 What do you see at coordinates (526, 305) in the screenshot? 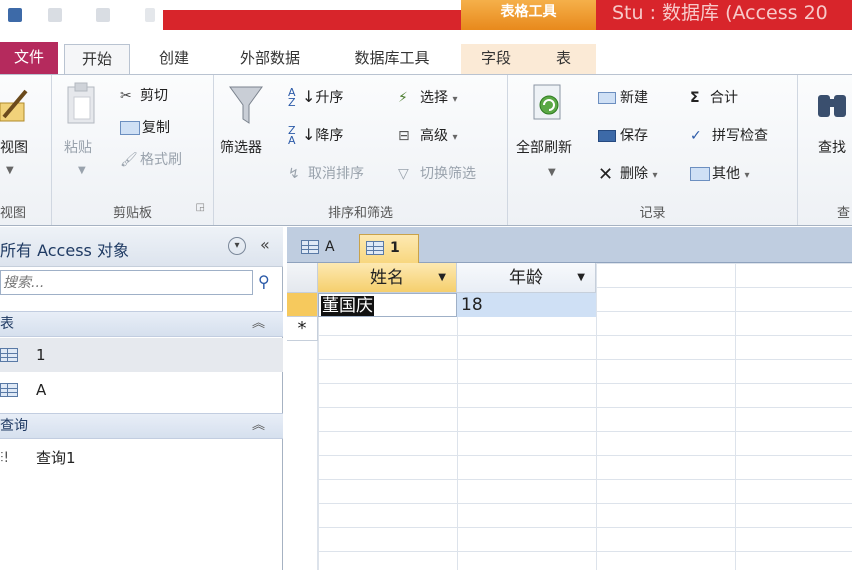
I see `cell-age: 18` at bounding box center [526, 305].